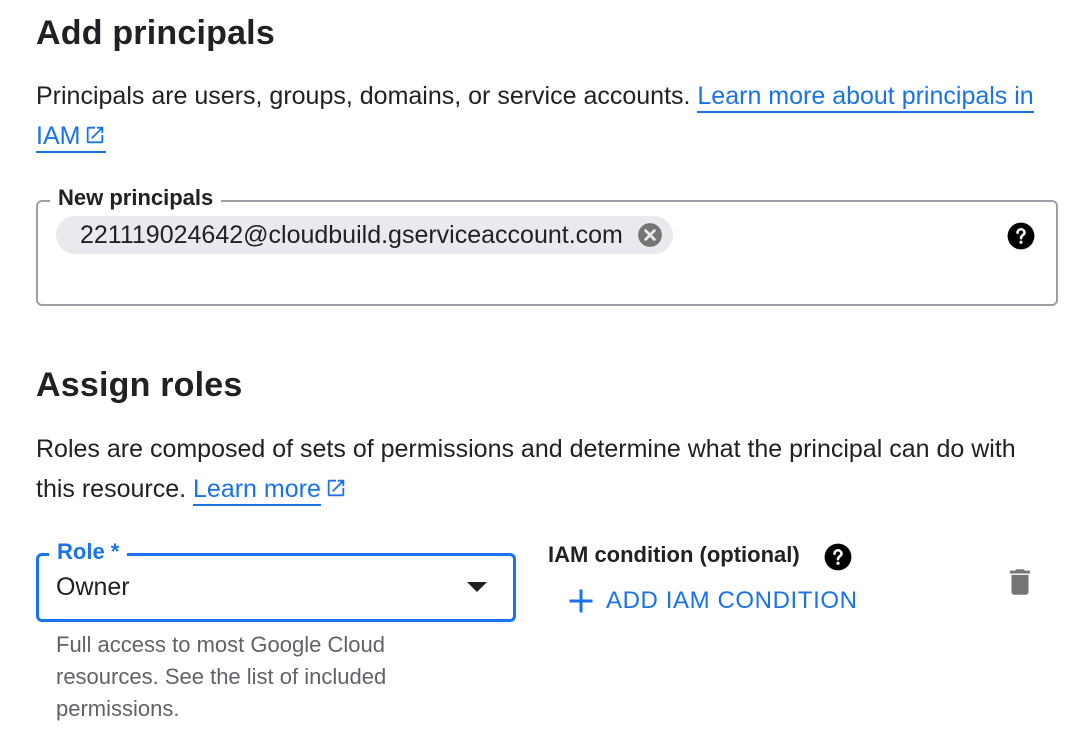 Image resolution: width=1090 pixels, height=748 pixels. I want to click on arrow-drop-down-icon, so click(477, 587).